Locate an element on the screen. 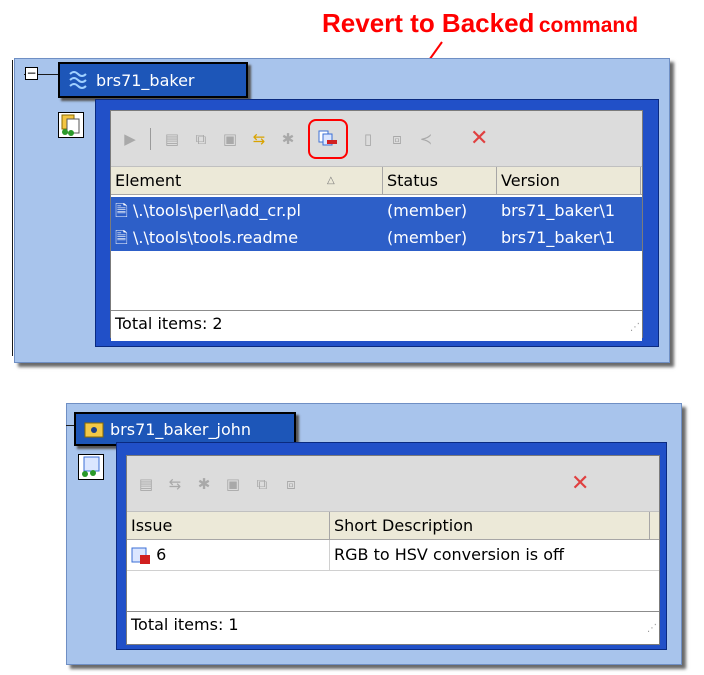 The height and width of the screenshot is (675, 704). callout-title: Revert to Backed is located at coordinates (428, 23).